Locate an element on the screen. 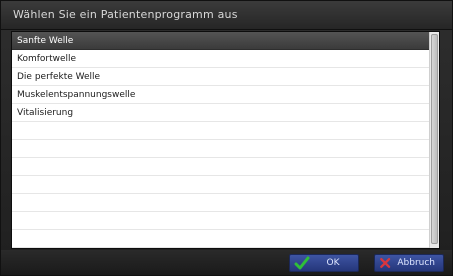 The width and height of the screenshot is (453, 276). cancel-button-label: Abbruch is located at coordinates (416, 263).